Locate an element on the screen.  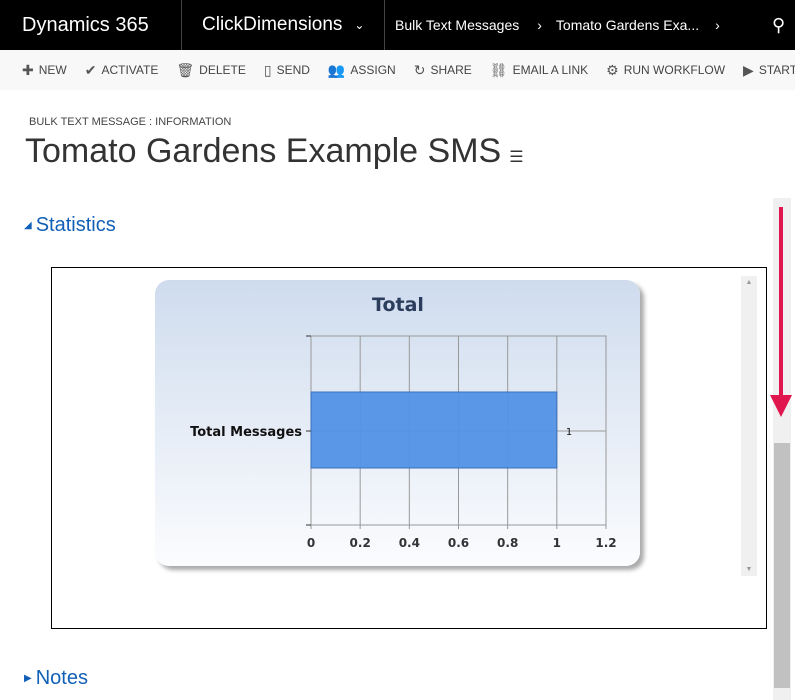
x-tick-label: 0.6 is located at coordinates (458, 543).